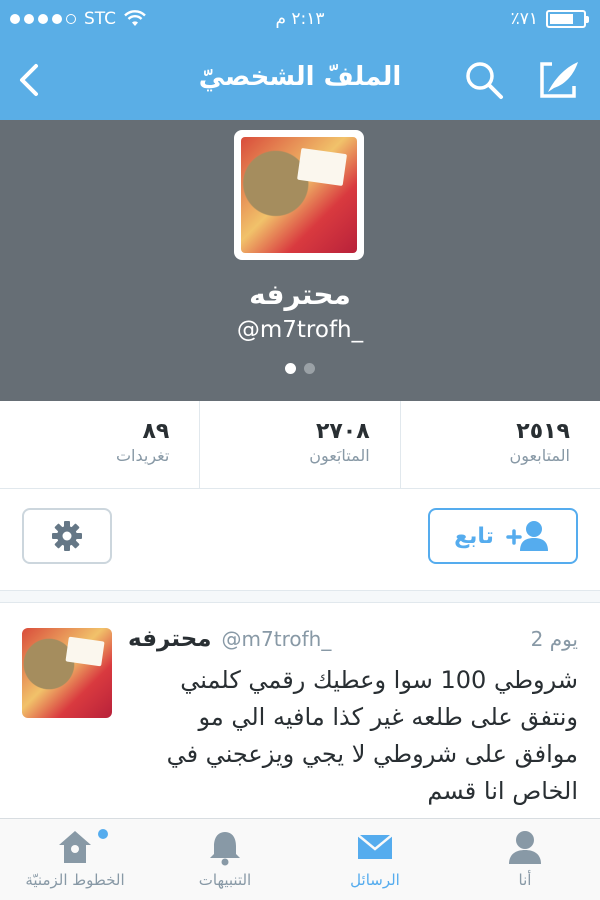 Image resolution: width=600 pixels, height=900 pixels. I want to click on tab-bar: الخطوط الزمنيّة التنبيهات الرسائل أنا, so click(300, 859).